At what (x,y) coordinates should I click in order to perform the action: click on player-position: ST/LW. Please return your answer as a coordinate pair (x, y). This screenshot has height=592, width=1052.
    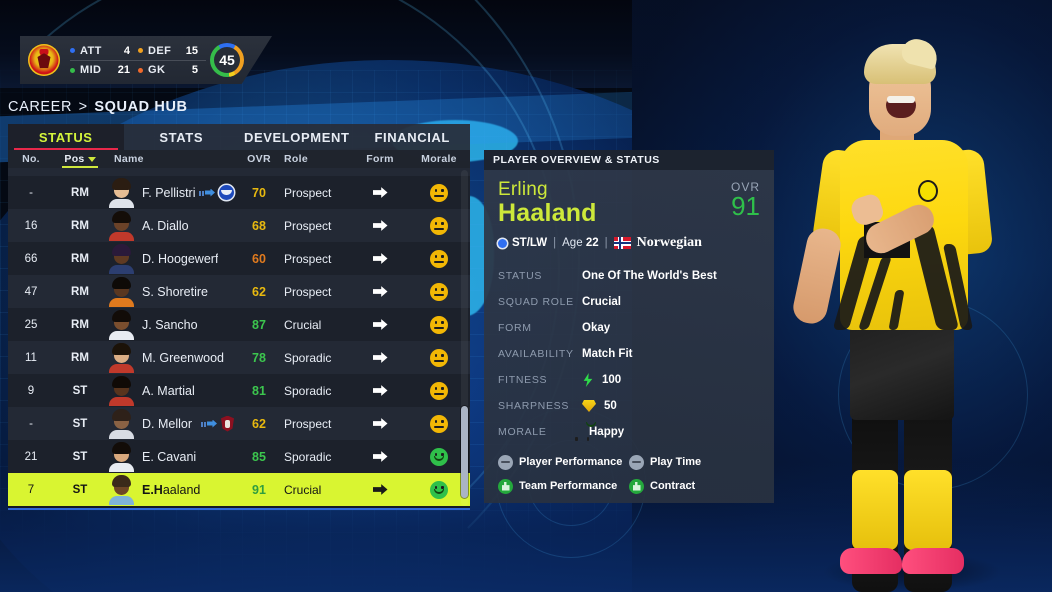
    Looking at the image, I should click on (530, 243).